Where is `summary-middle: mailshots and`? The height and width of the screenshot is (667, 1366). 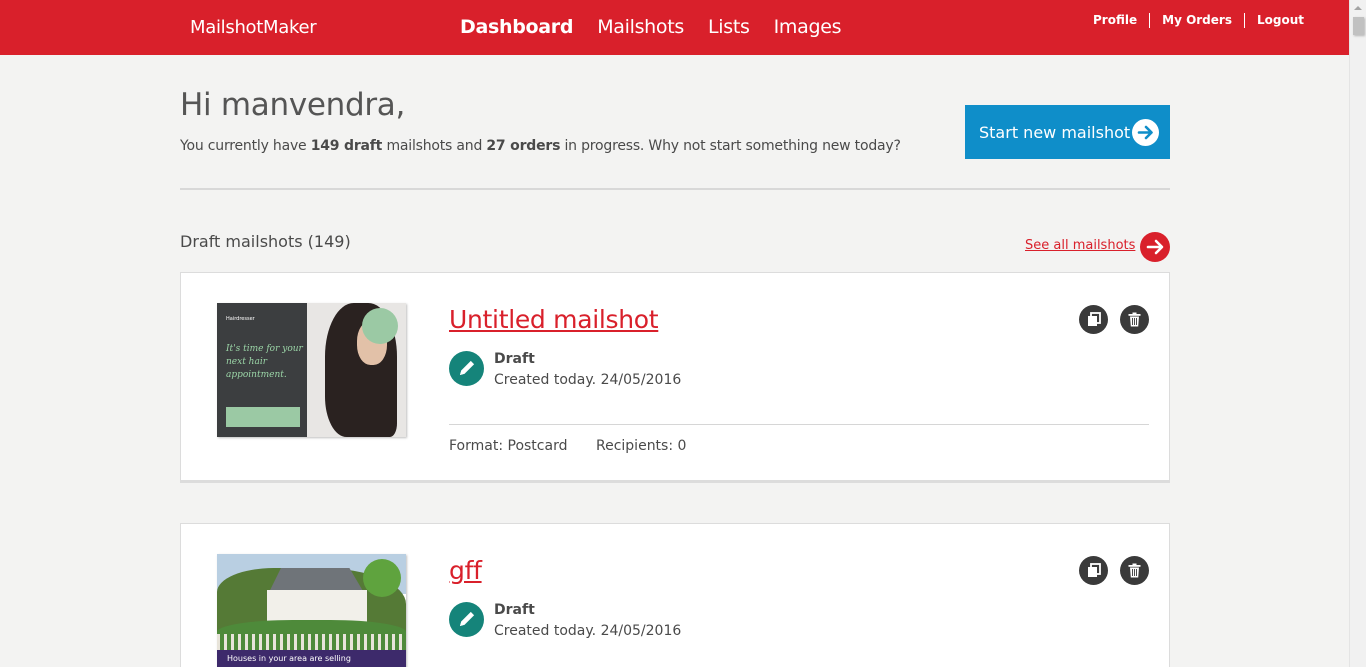
summary-middle: mailshots and is located at coordinates (434, 146).